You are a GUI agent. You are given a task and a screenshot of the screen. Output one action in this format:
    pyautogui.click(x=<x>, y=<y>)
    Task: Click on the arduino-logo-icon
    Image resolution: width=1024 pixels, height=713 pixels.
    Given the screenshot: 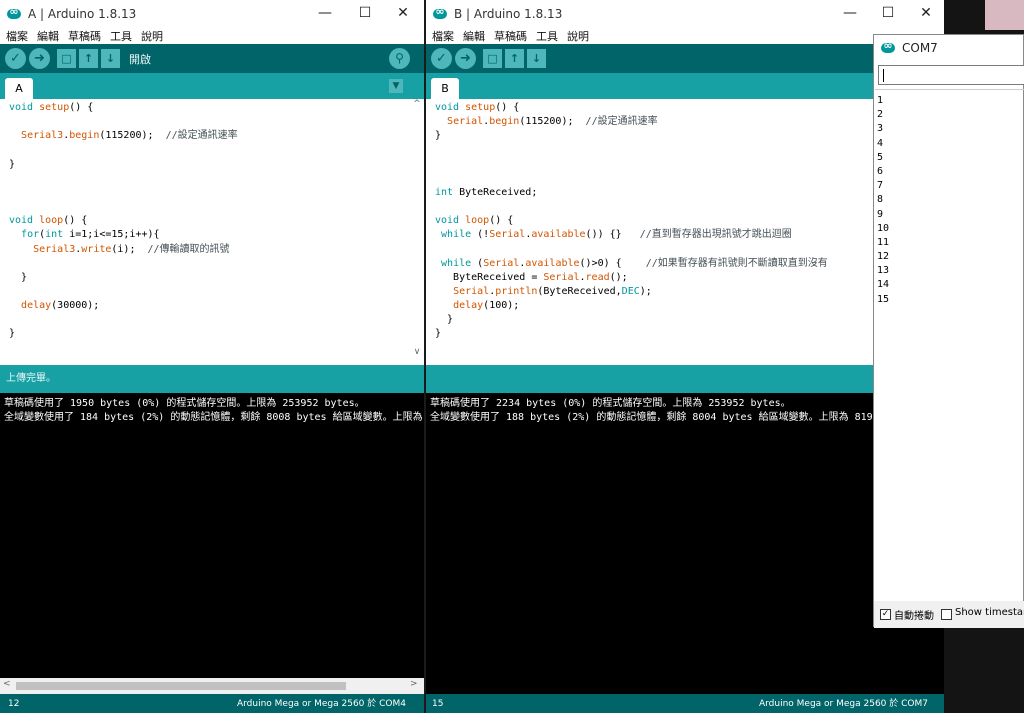 What is the action you would take?
    pyautogui.click(x=14, y=12)
    